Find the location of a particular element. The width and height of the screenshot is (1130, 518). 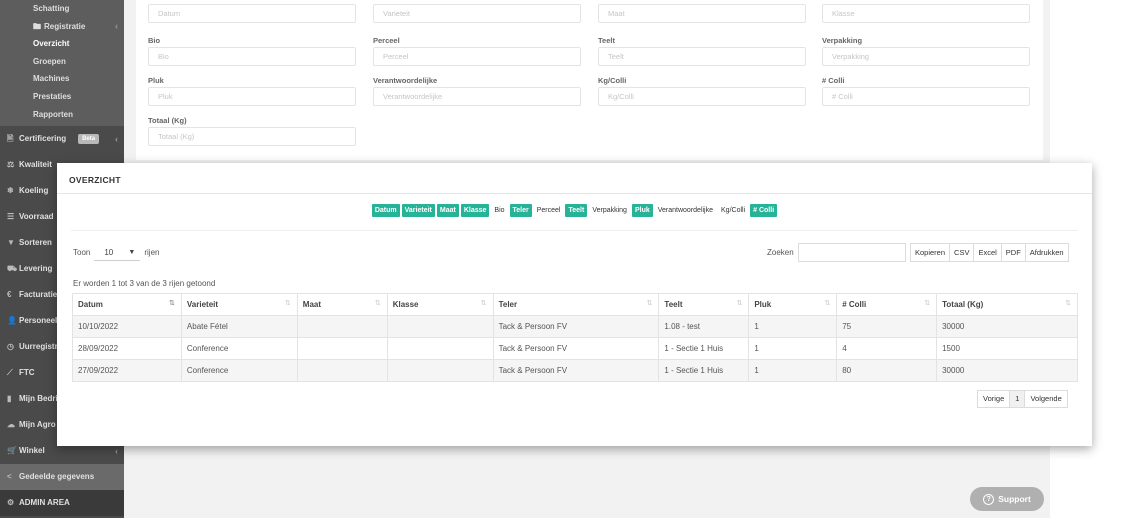

form-field-bio: Bio Bio is located at coordinates (252, 50).